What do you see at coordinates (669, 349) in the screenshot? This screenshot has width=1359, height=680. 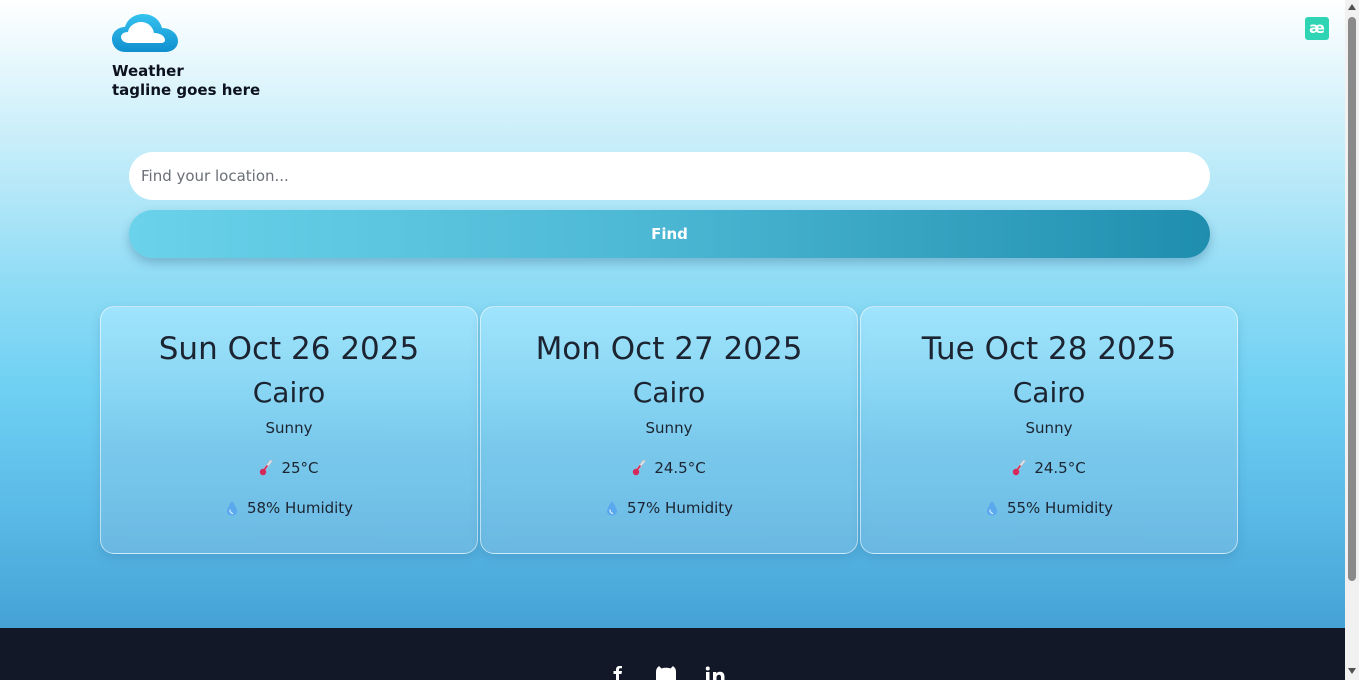 I see `forecast-date: Mon Oct 27 2025` at bounding box center [669, 349].